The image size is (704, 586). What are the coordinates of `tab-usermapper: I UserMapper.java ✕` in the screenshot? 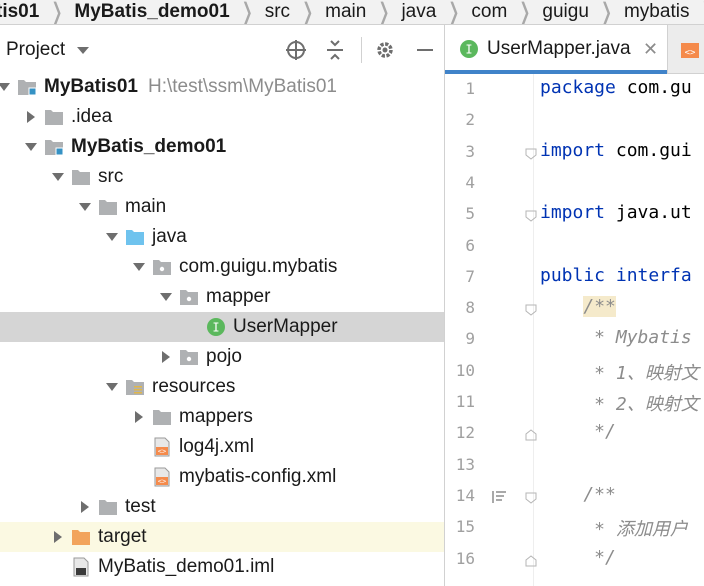 It's located at (556, 49).